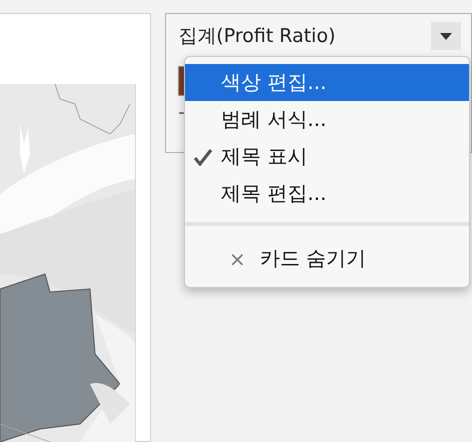 The height and width of the screenshot is (442, 472). I want to click on legend-min-label: -, so click(181, 112).